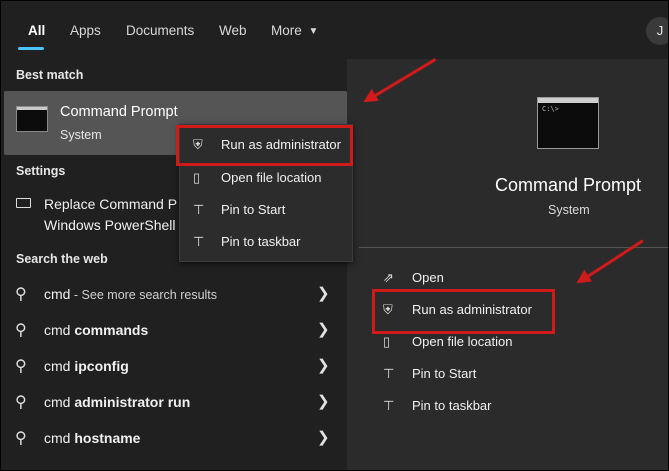 This screenshot has height=471, width=669. I want to click on action-pin-to-taskbar-label: Pin to taskbar, so click(452, 405).